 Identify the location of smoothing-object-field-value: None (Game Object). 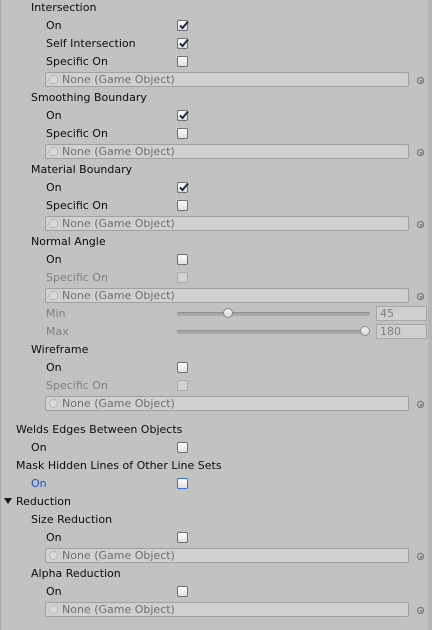
(118, 151).